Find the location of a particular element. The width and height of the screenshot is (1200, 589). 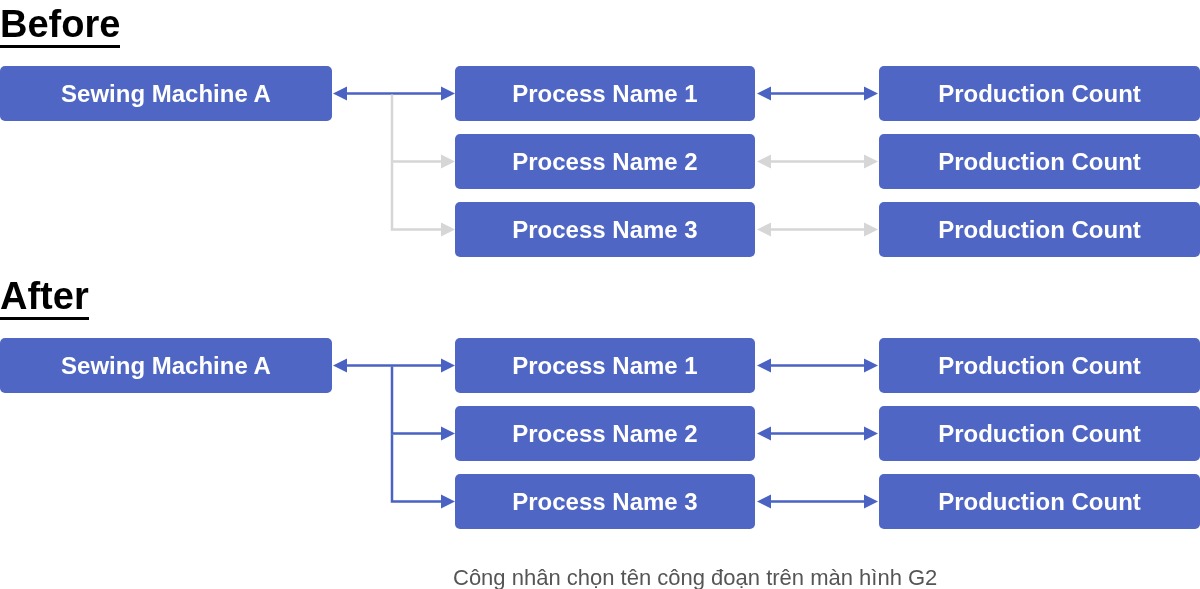

caption: Công nhân chọn tên công đoạn trên màn hình G2 is located at coordinates (695, 577).